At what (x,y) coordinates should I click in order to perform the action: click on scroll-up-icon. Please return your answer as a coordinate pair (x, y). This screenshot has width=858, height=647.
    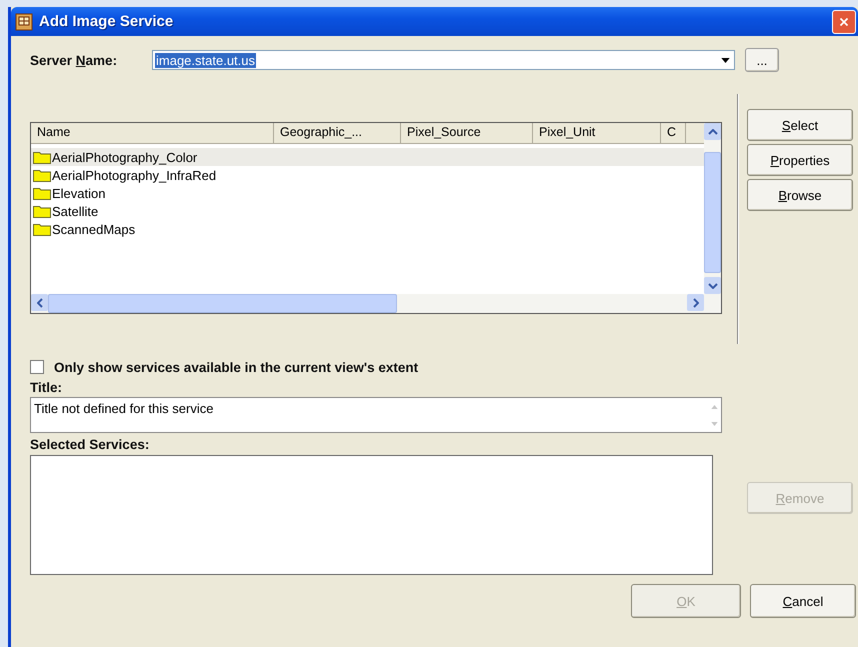
    Looking at the image, I should click on (712, 131).